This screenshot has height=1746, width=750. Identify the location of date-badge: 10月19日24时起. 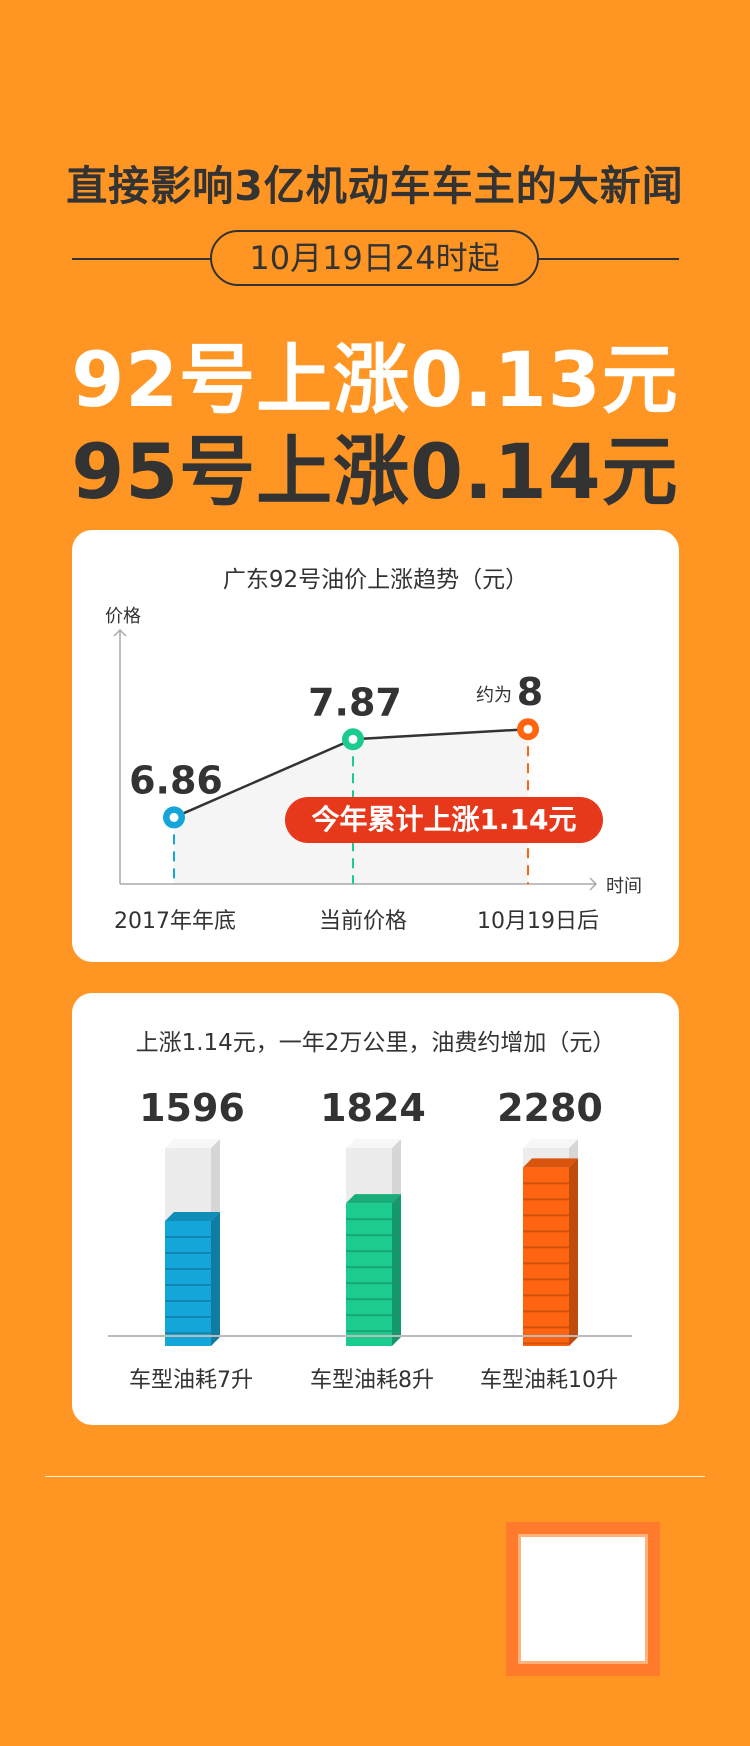
(374, 258).